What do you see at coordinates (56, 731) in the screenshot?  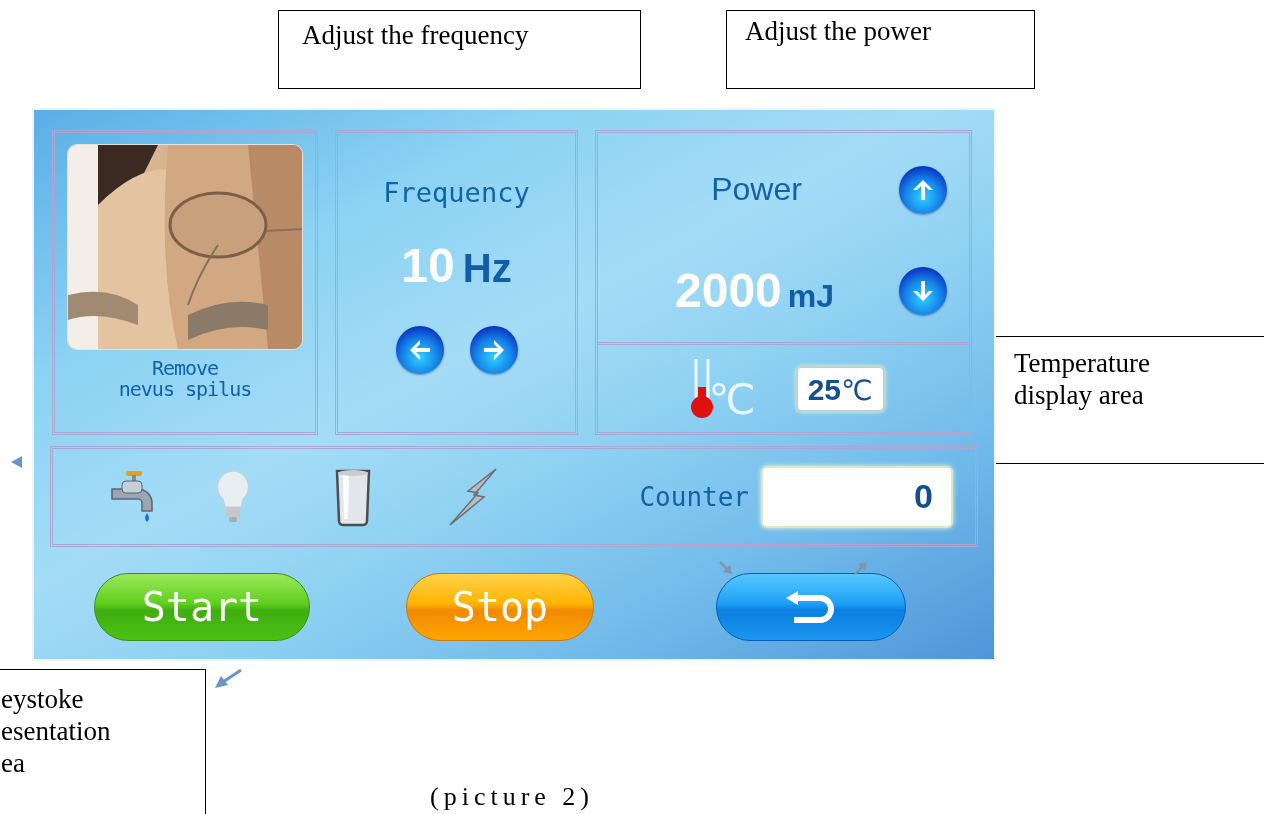 I see `callout-text: esentation` at bounding box center [56, 731].